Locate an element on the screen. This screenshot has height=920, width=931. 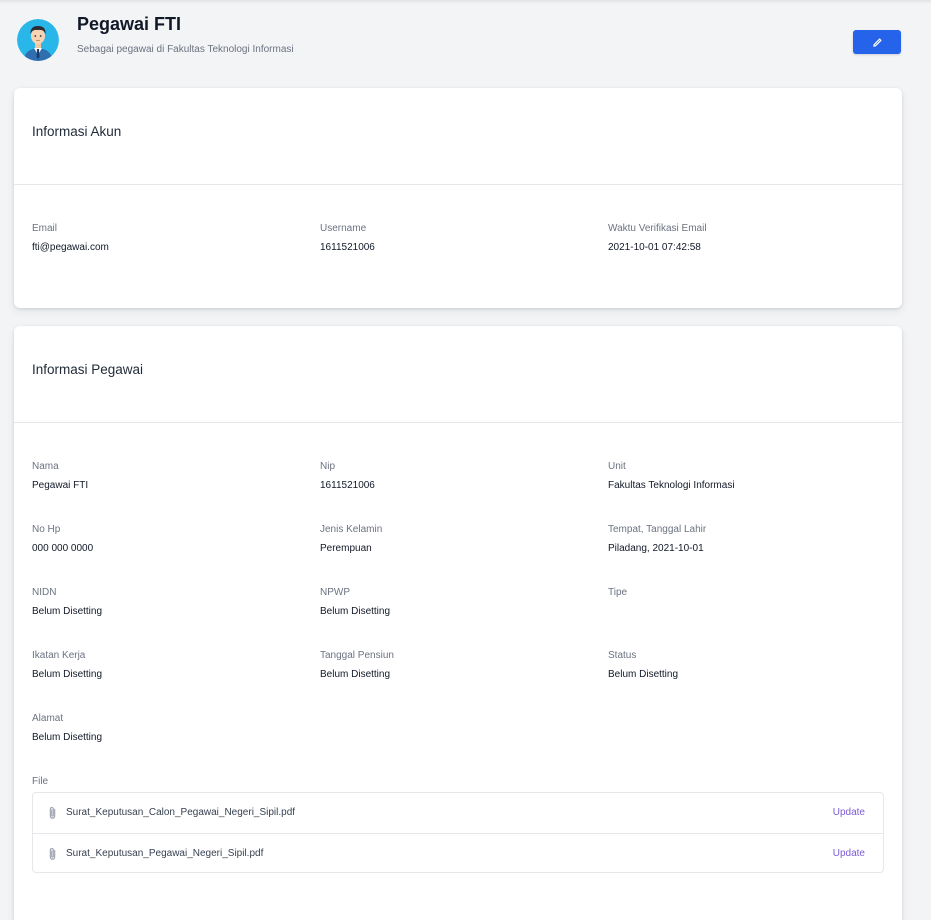
field-status: Status Belum Disetting is located at coordinates (643, 665).